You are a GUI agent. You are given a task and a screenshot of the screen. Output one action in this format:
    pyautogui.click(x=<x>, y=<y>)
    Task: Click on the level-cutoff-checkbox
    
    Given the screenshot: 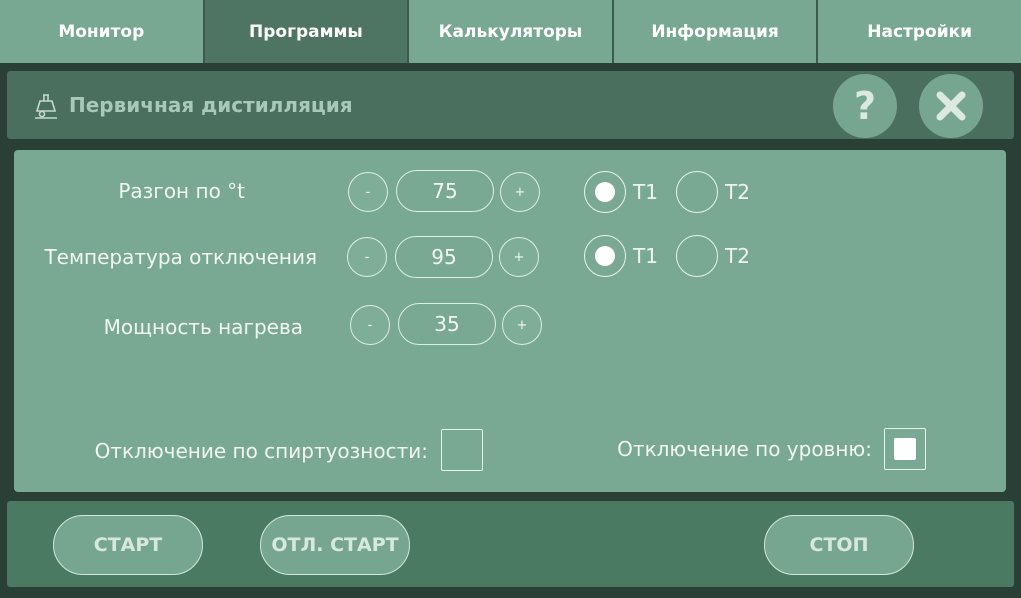 What is the action you would take?
    pyautogui.click(x=905, y=449)
    